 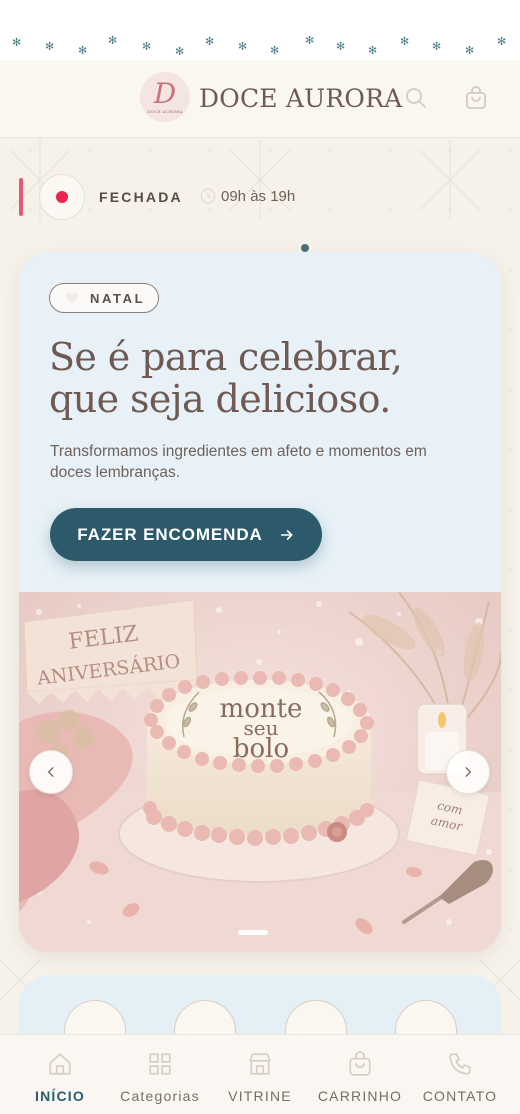 I want to click on nav-showcase: VITRINE, so click(x=260, y=1074).